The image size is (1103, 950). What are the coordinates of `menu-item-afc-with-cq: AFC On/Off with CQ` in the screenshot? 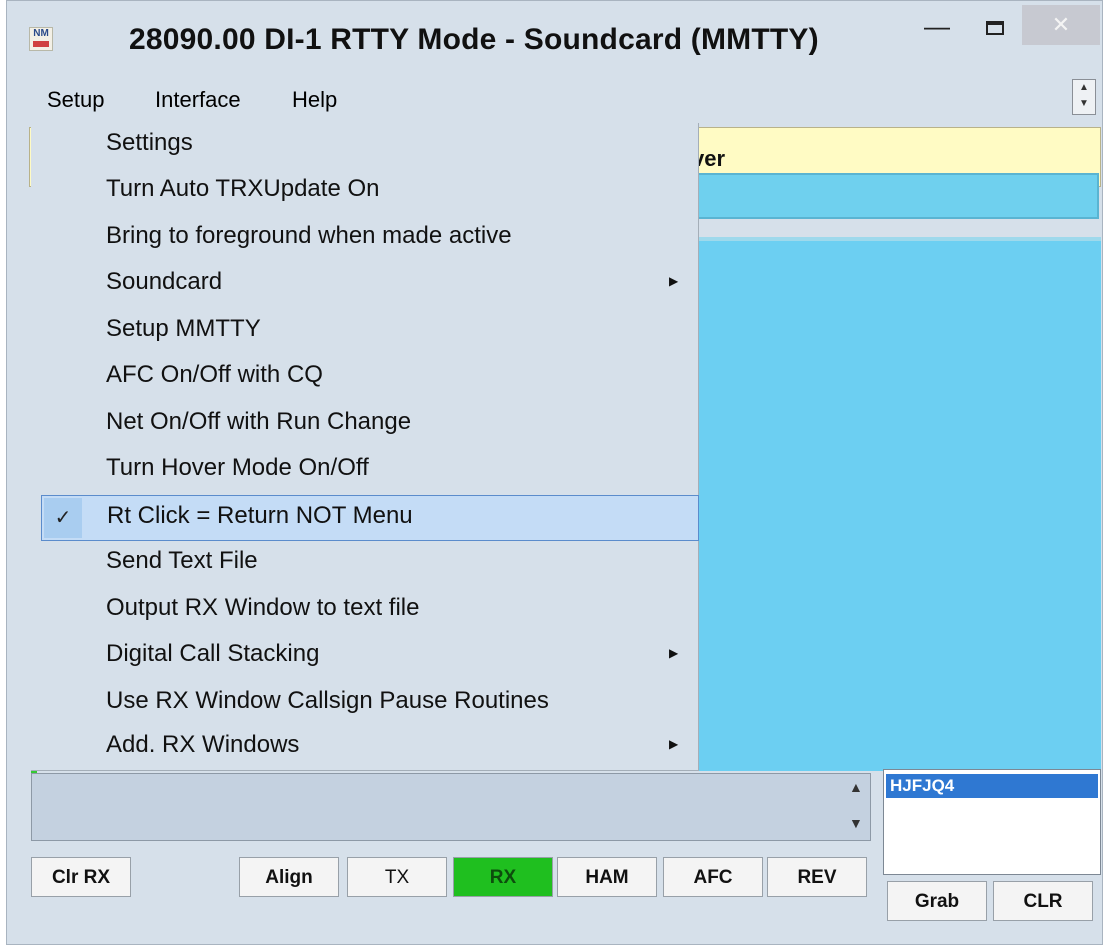 It's located at (364, 378).